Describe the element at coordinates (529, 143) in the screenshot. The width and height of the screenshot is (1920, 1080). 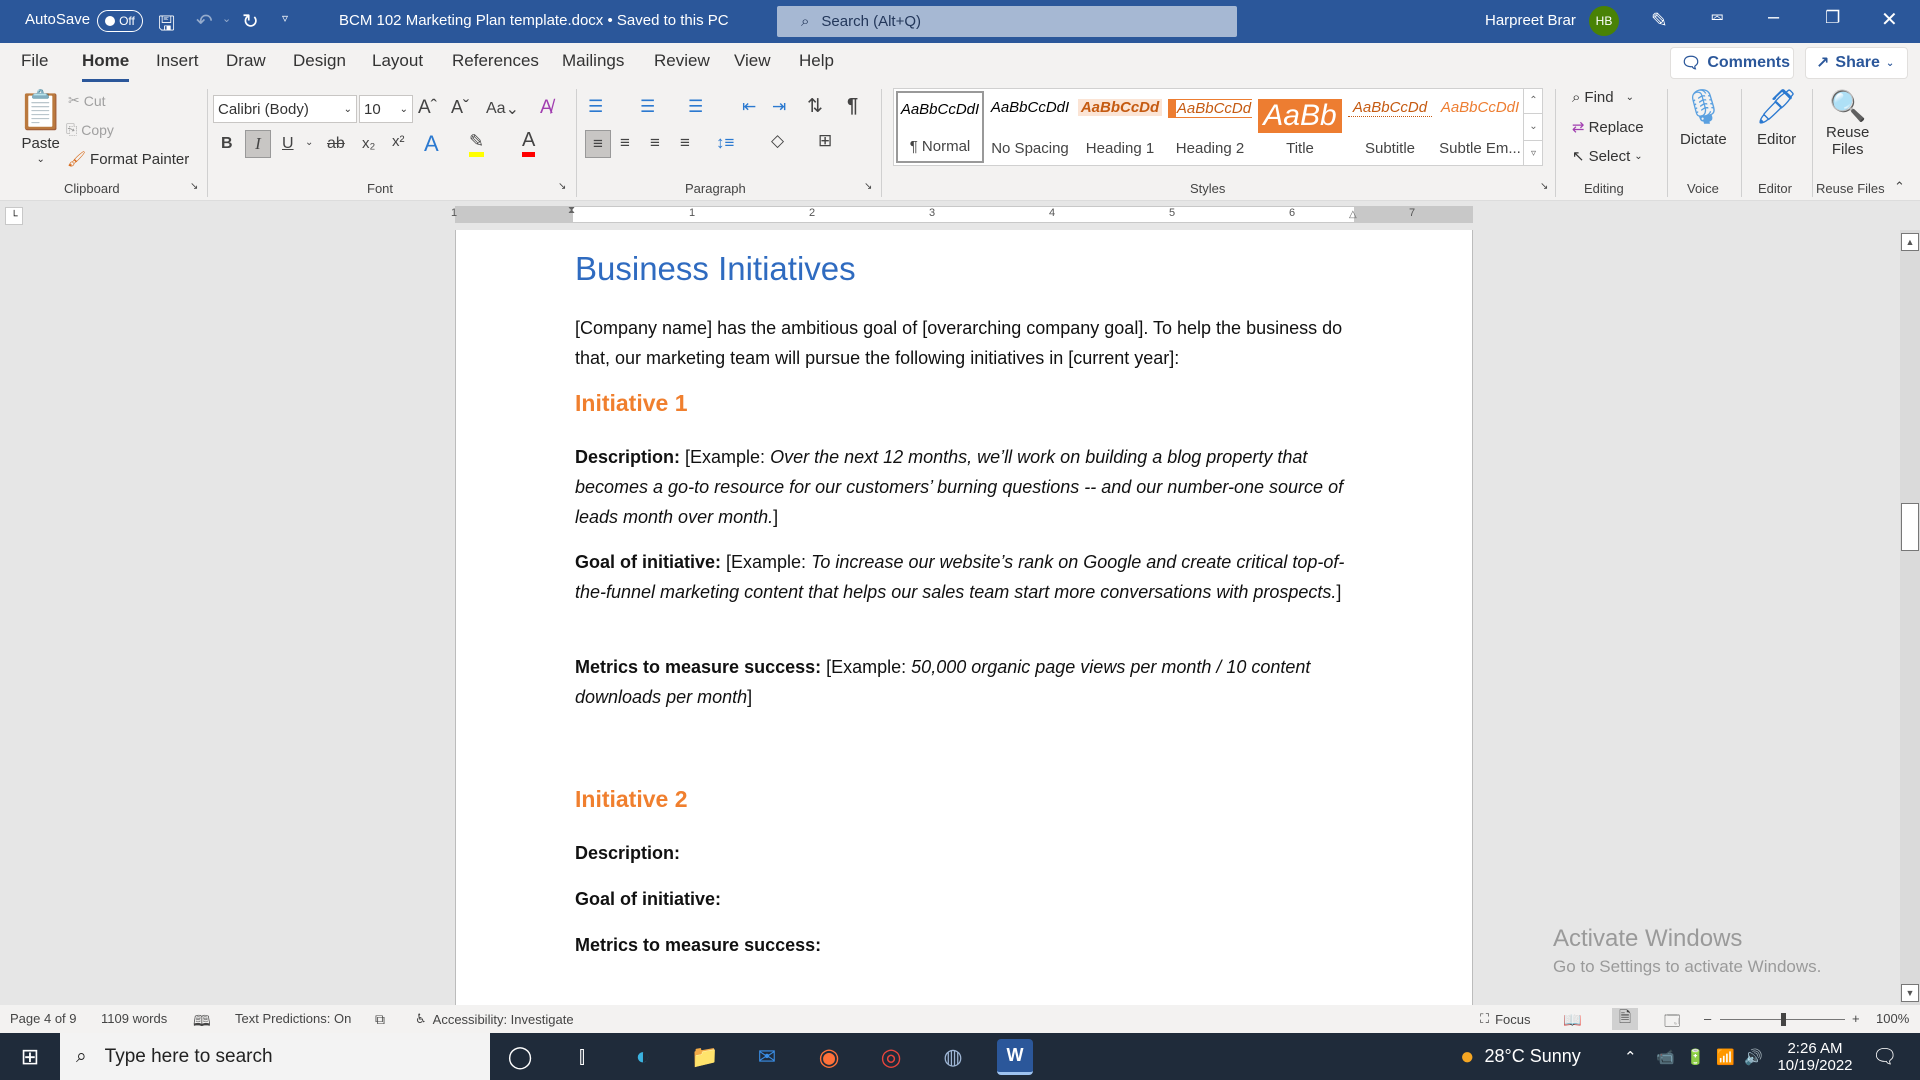
I see `font-color-icon: A` at that location.